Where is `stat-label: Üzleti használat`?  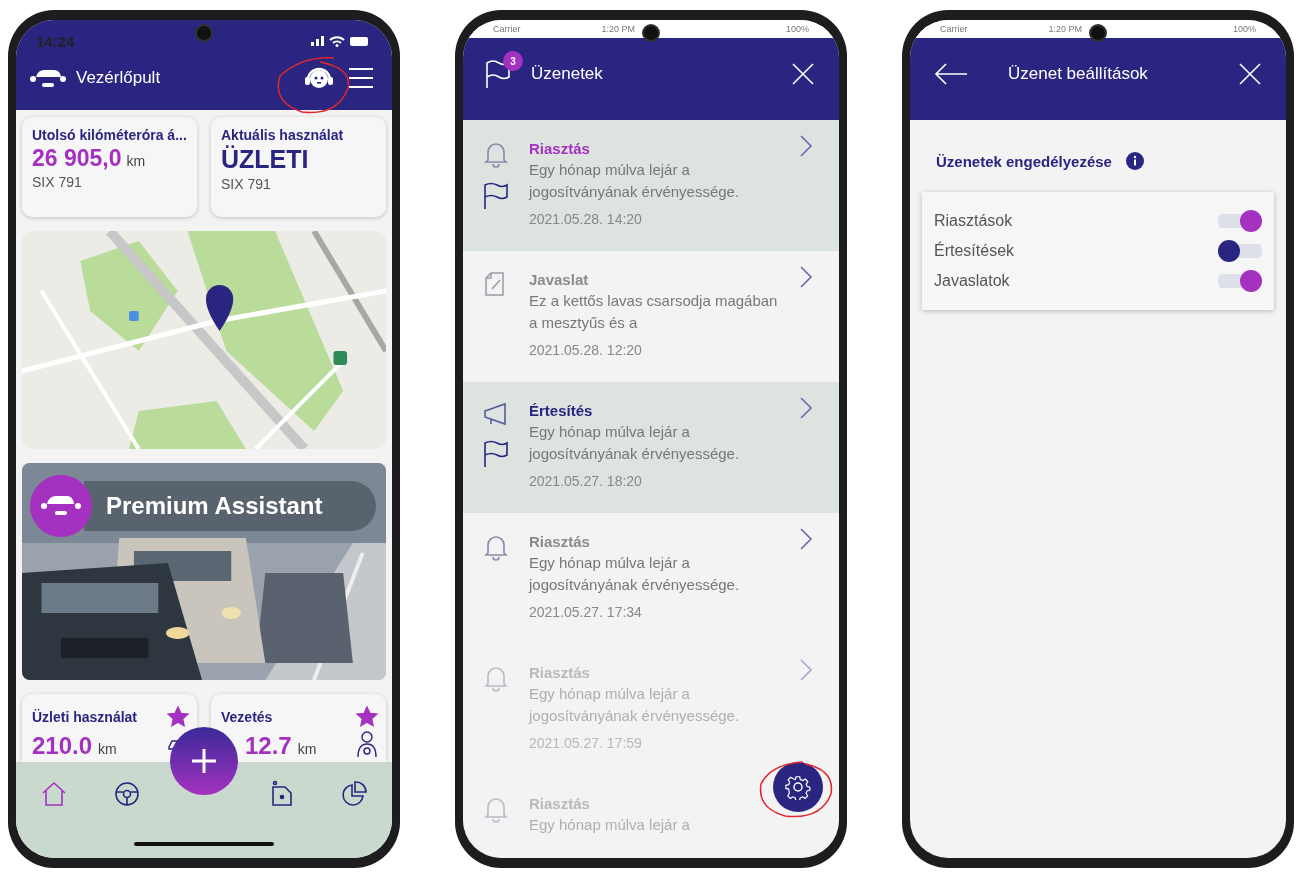 stat-label: Üzleti használat is located at coordinates (85, 717).